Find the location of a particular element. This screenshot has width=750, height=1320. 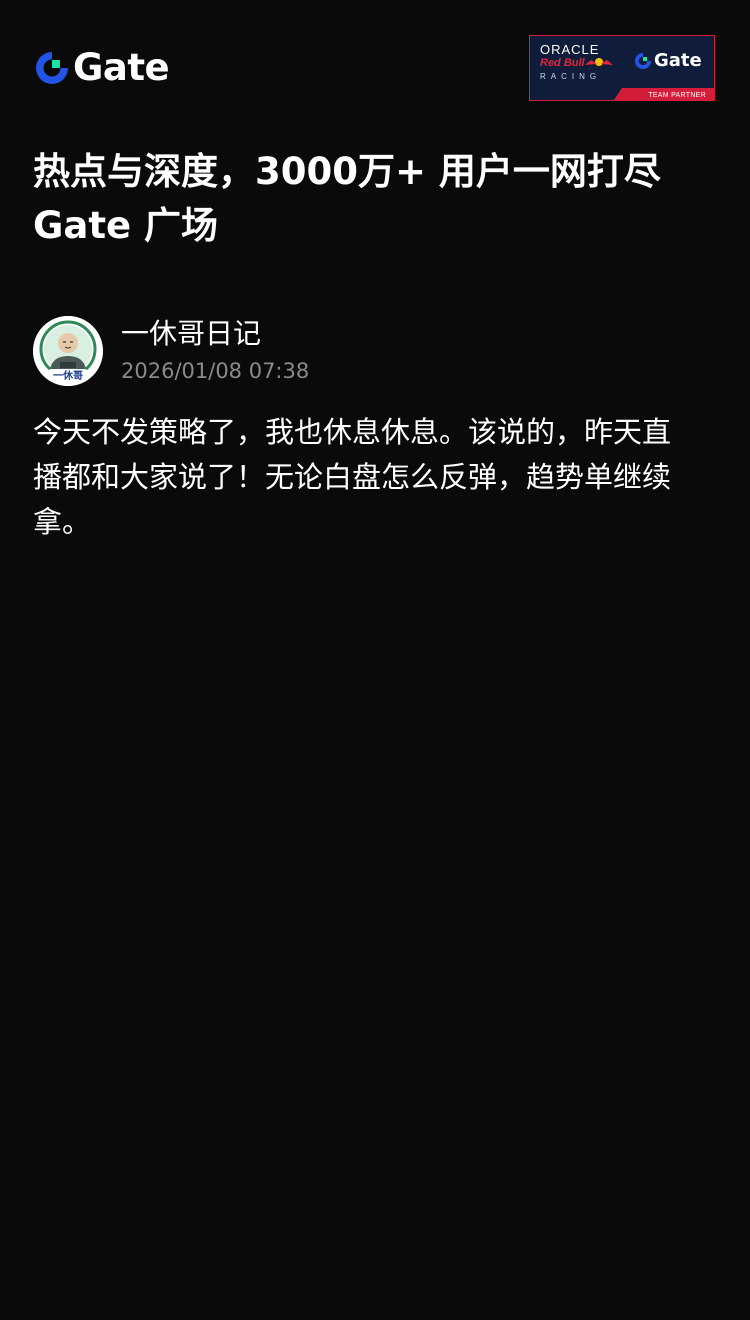

page-headline: 热点与深度，3000万+ 用户一网打尽 Gate 广场 is located at coordinates (378, 199).